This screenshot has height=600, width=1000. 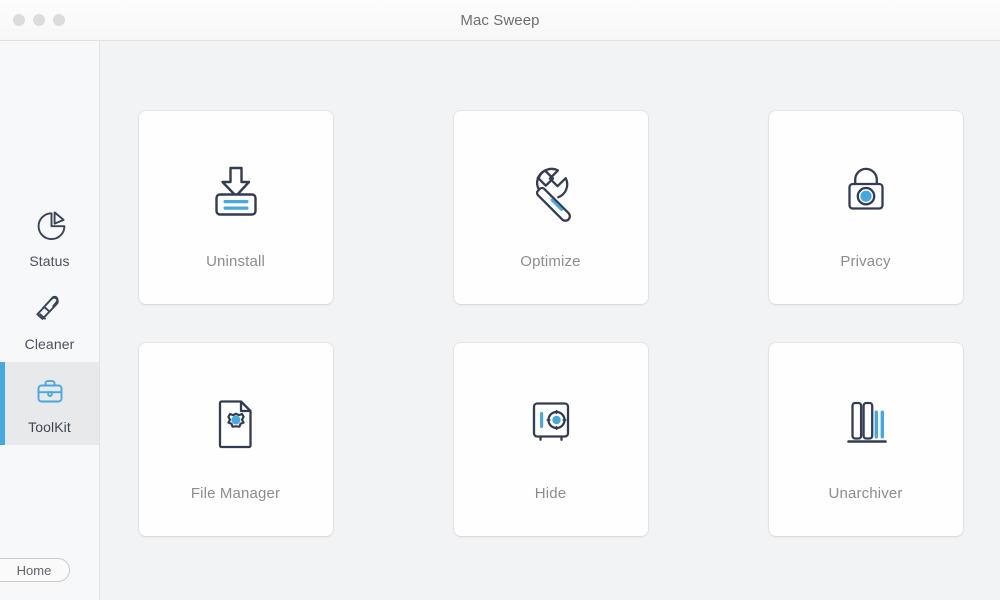 I want to click on title-bar: Mac Sweep, so click(x=500, y=20).